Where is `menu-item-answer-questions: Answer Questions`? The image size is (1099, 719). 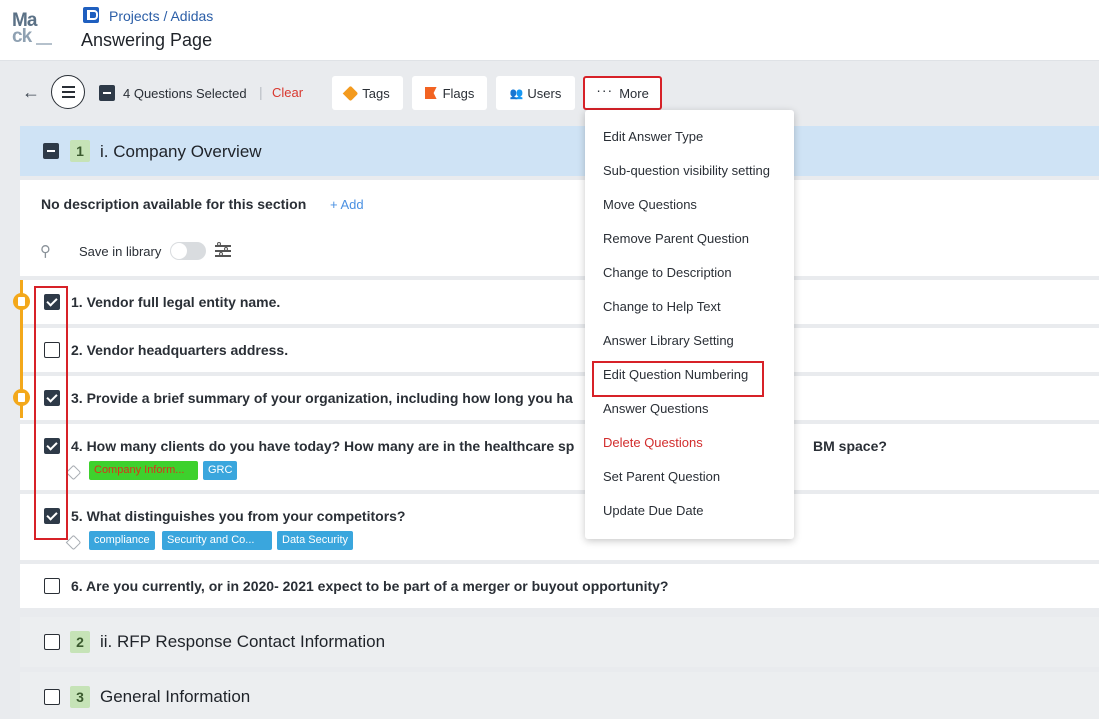 menu-item-answer-questions: Answer Questions is located at coordinates (656, 408).